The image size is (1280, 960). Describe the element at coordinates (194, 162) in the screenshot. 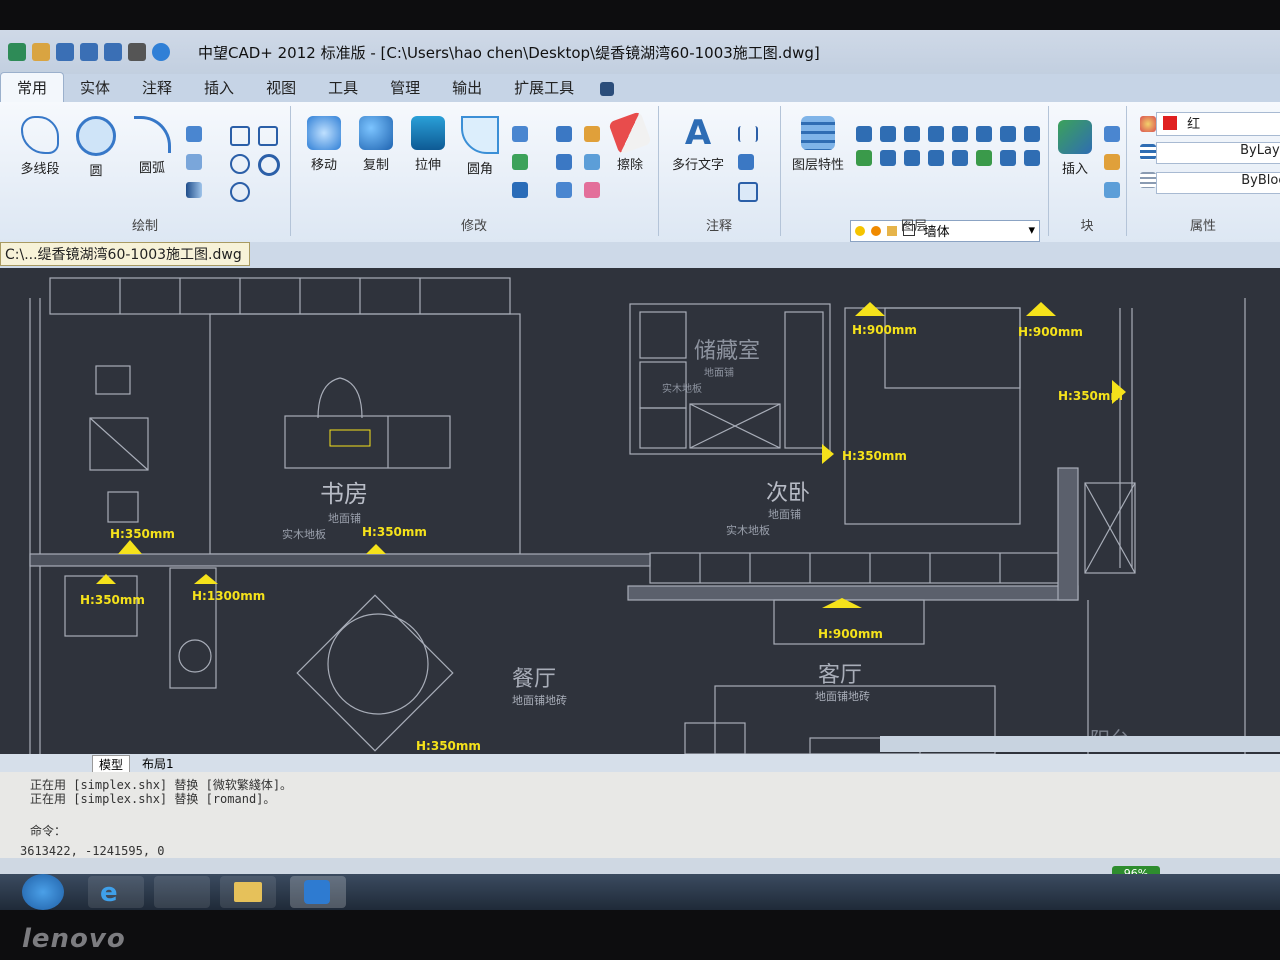

I see `hatch-icon` at that location.